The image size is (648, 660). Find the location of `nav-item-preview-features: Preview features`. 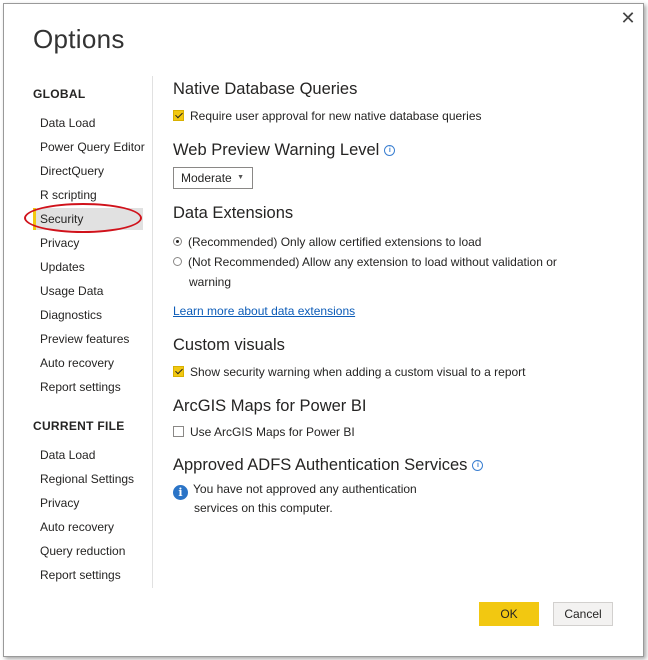

nav-item-preview-features: Preview features is located at coordinates (88, 339).